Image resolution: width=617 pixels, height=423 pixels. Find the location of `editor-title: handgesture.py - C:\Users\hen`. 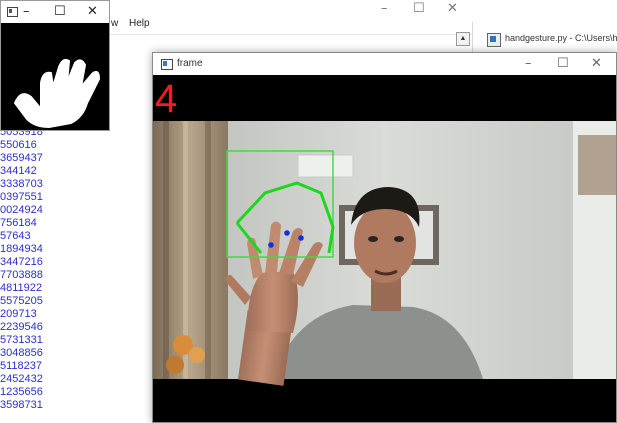

editor-title: handgesture.py - C:\Users\hen is located at coordinates (561, 38).